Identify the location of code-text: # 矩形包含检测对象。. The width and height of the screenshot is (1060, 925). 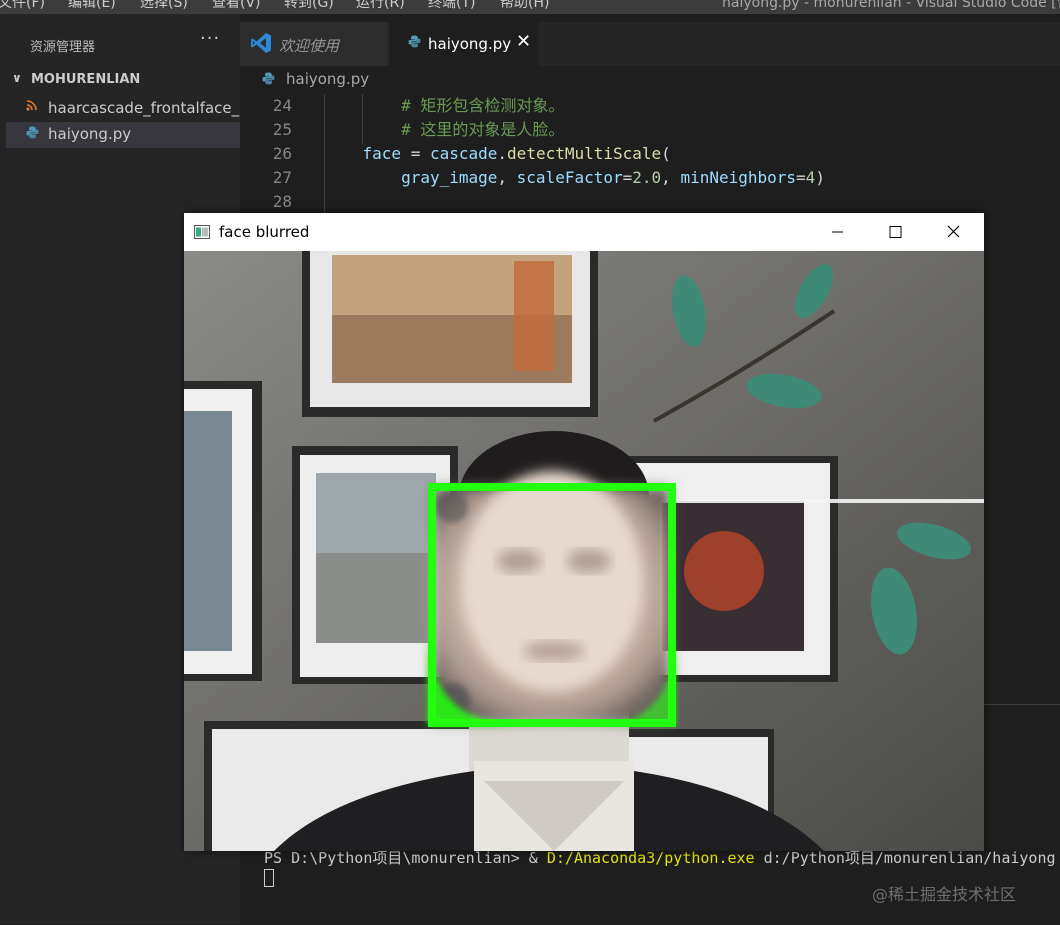
(444, 106).